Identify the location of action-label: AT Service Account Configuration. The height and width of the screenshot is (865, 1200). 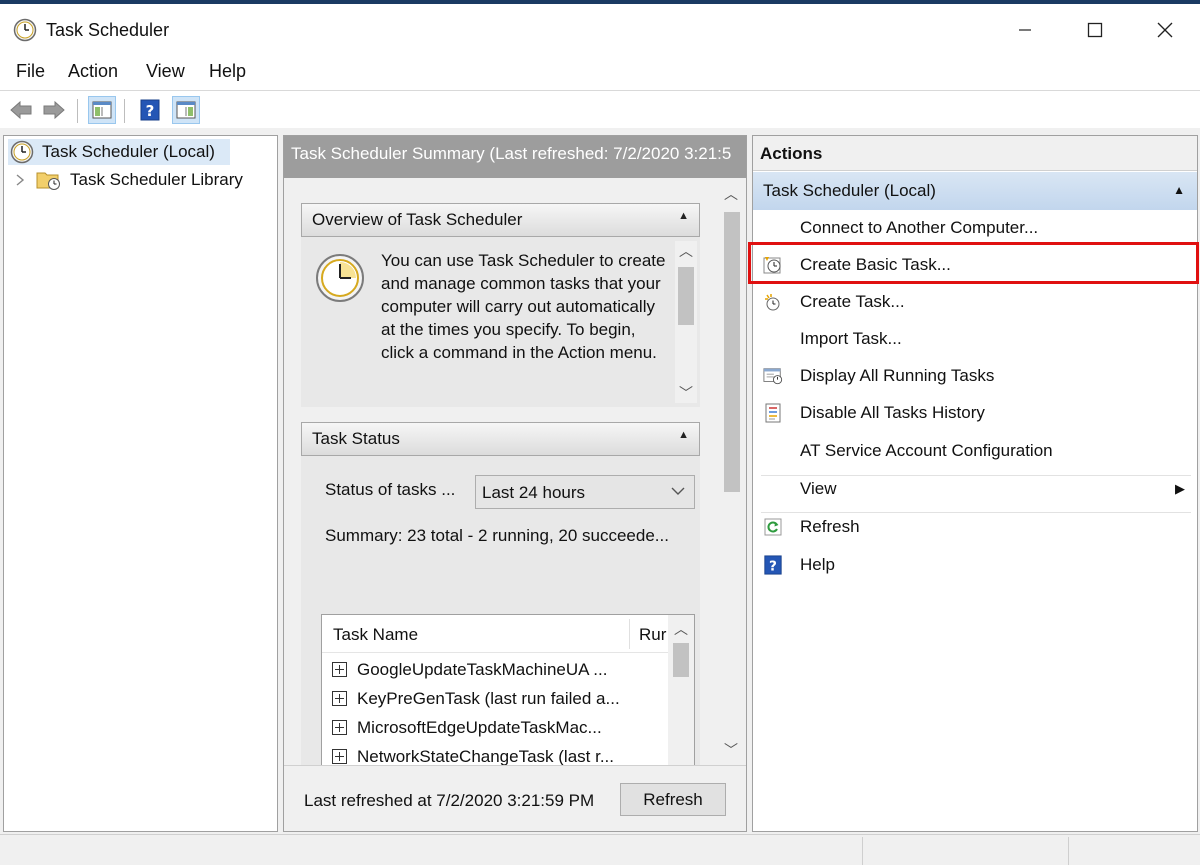
(926, 450).